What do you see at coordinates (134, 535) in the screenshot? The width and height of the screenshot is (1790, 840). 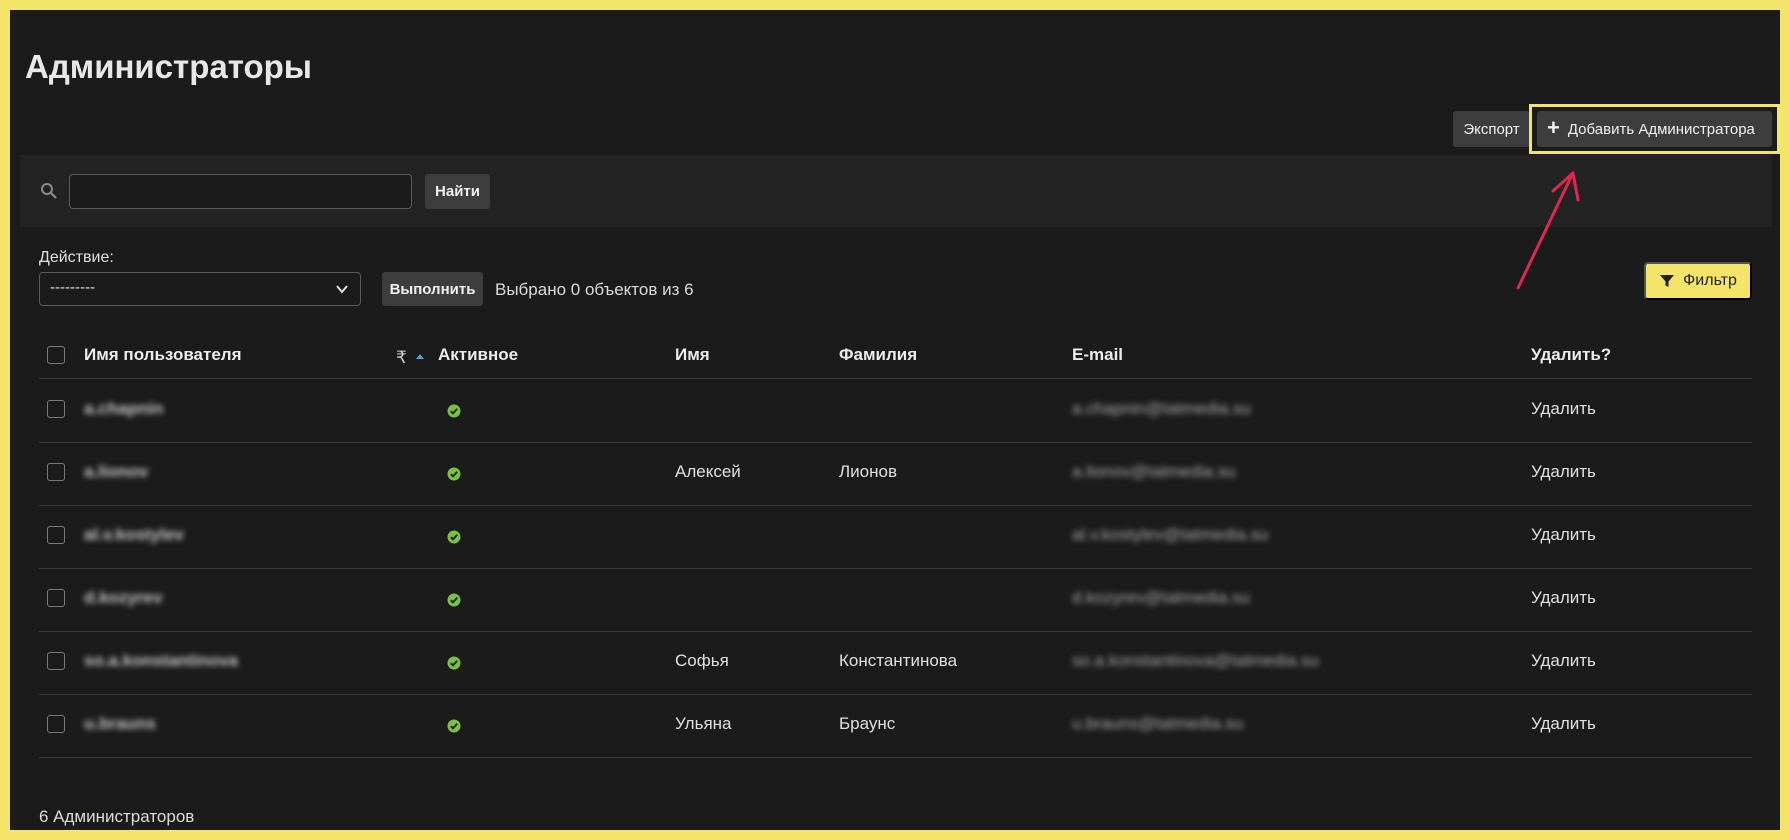 I see `row-username-link: al.v.kostylev` at bounding box center [134, 535].